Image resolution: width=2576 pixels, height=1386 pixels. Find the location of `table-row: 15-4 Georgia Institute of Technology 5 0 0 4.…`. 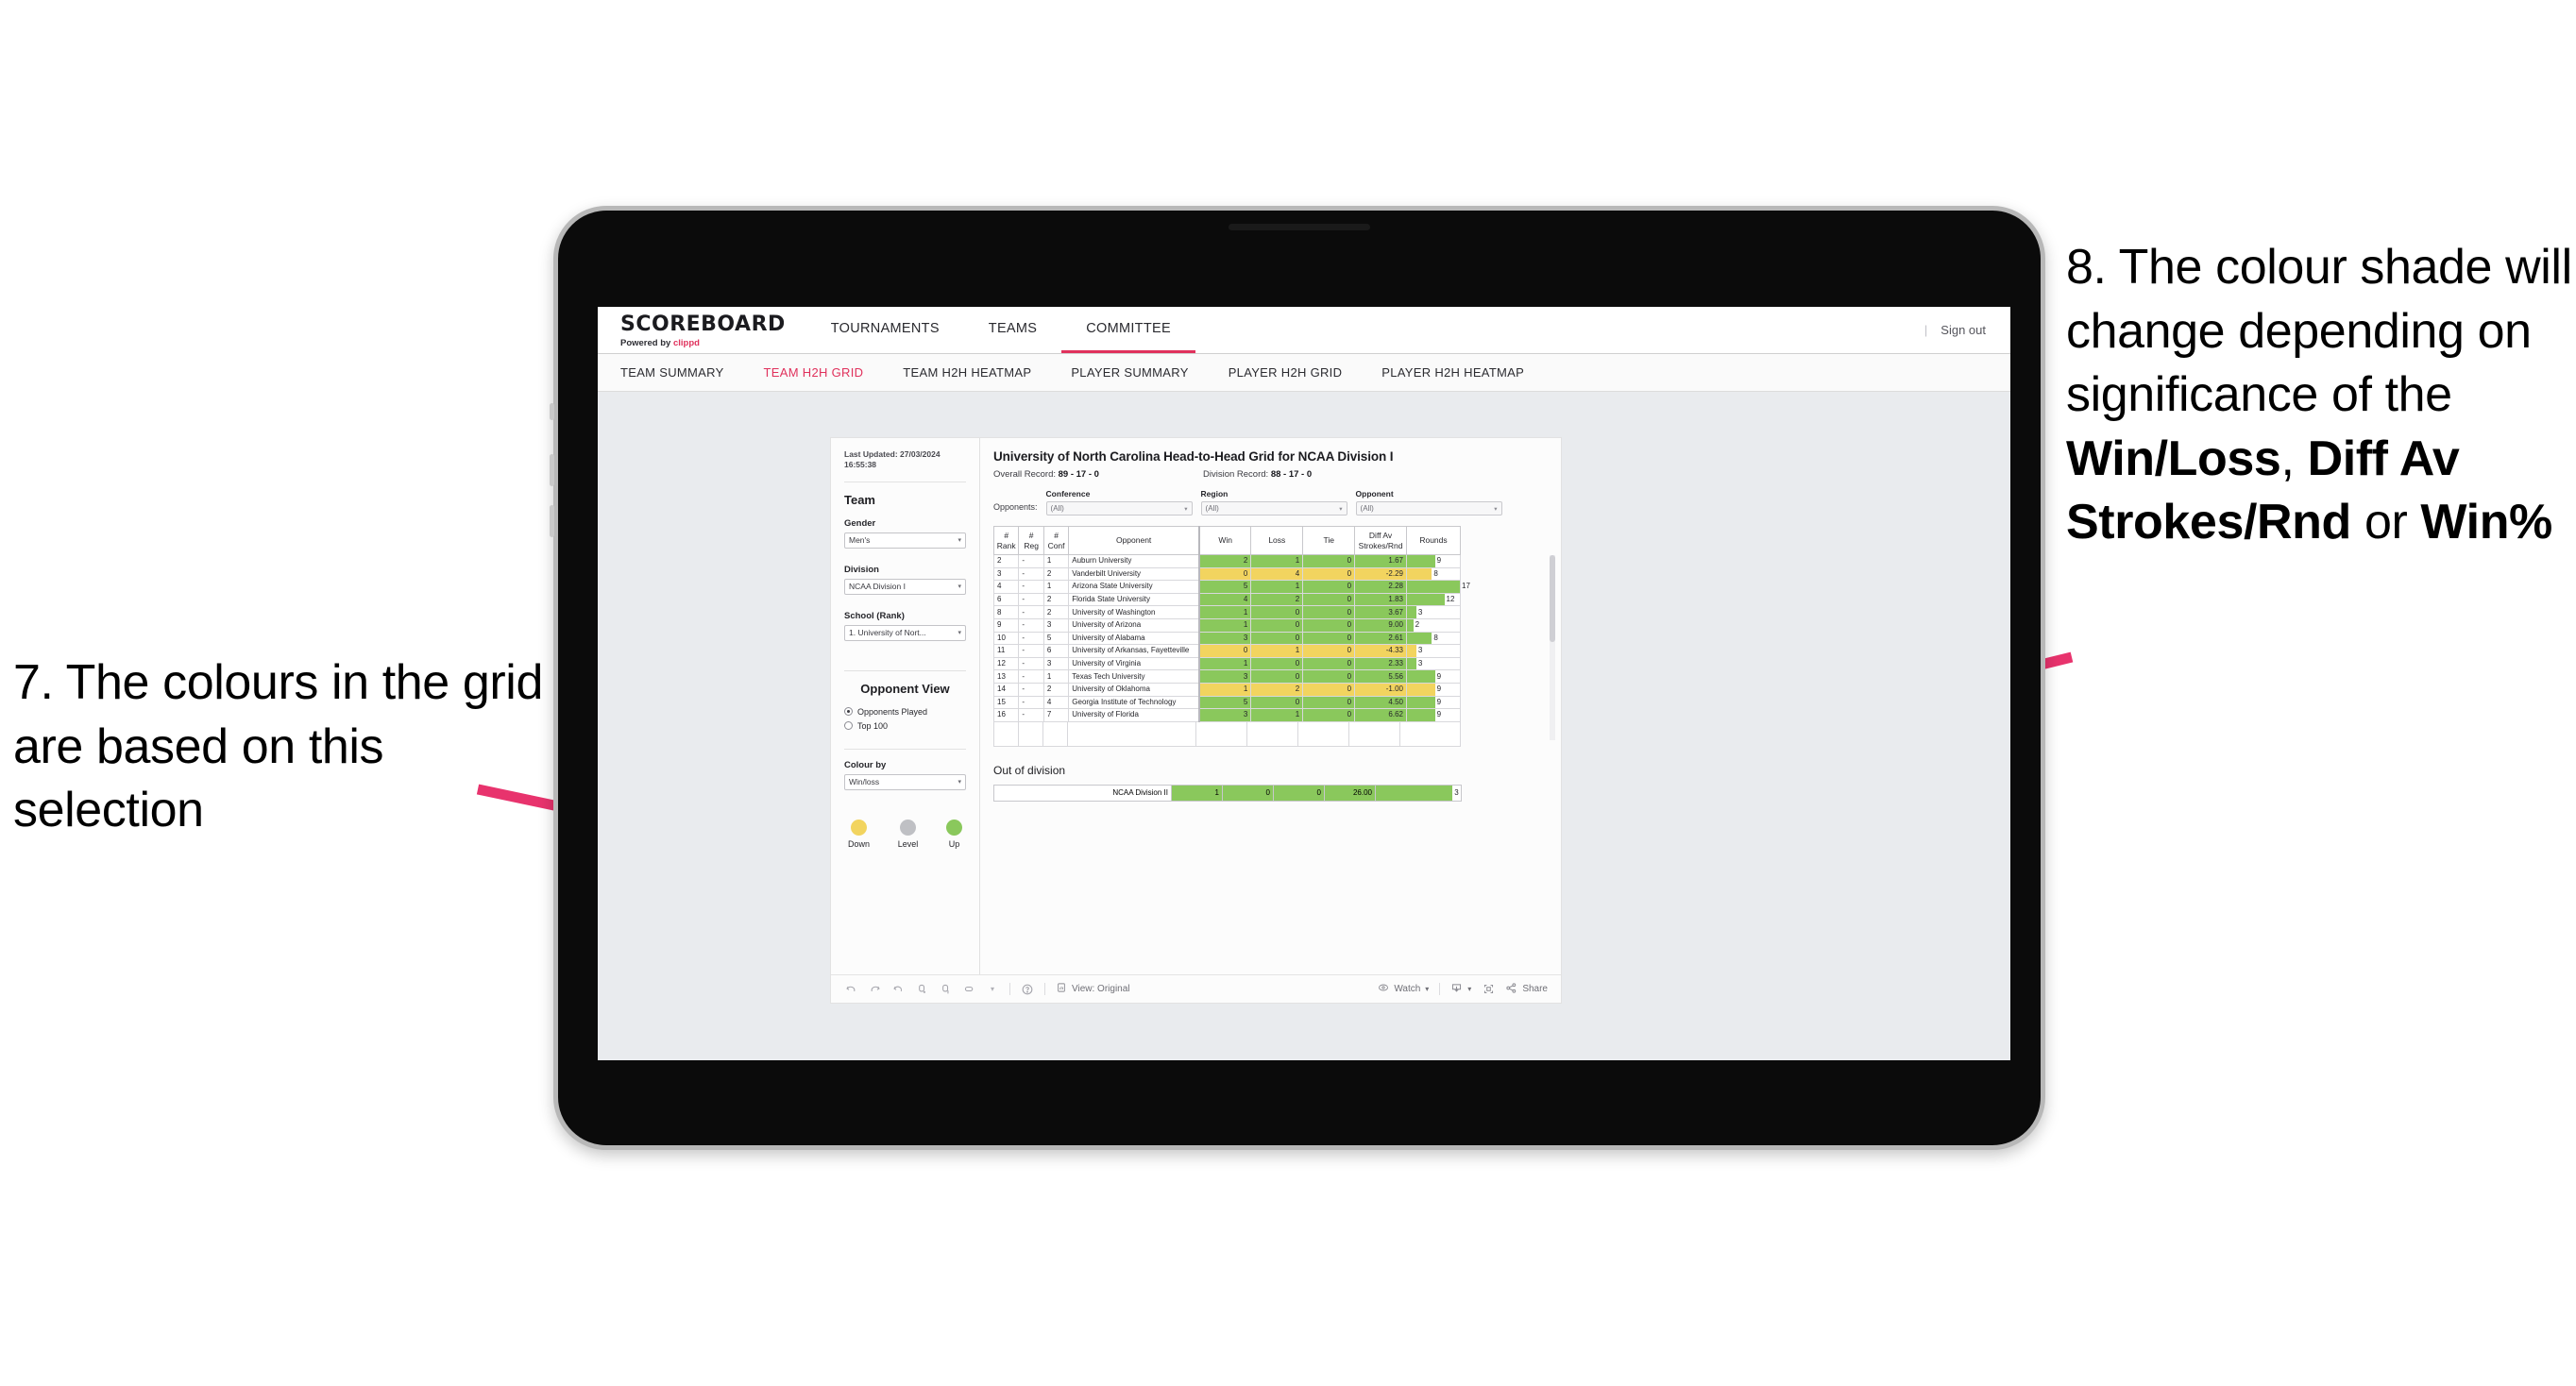

table-row: 15-4 Georgia Institute of Technology 5 0 0 4.… is located at coordinates (1226, 703).